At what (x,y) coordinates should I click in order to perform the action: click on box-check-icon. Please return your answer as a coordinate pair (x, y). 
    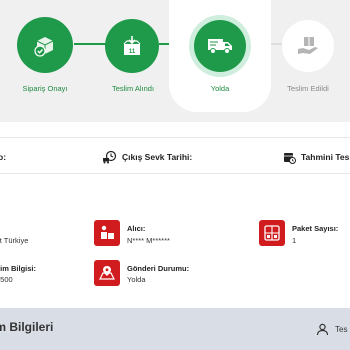
    Looking at the image, I should click on (44, 47).